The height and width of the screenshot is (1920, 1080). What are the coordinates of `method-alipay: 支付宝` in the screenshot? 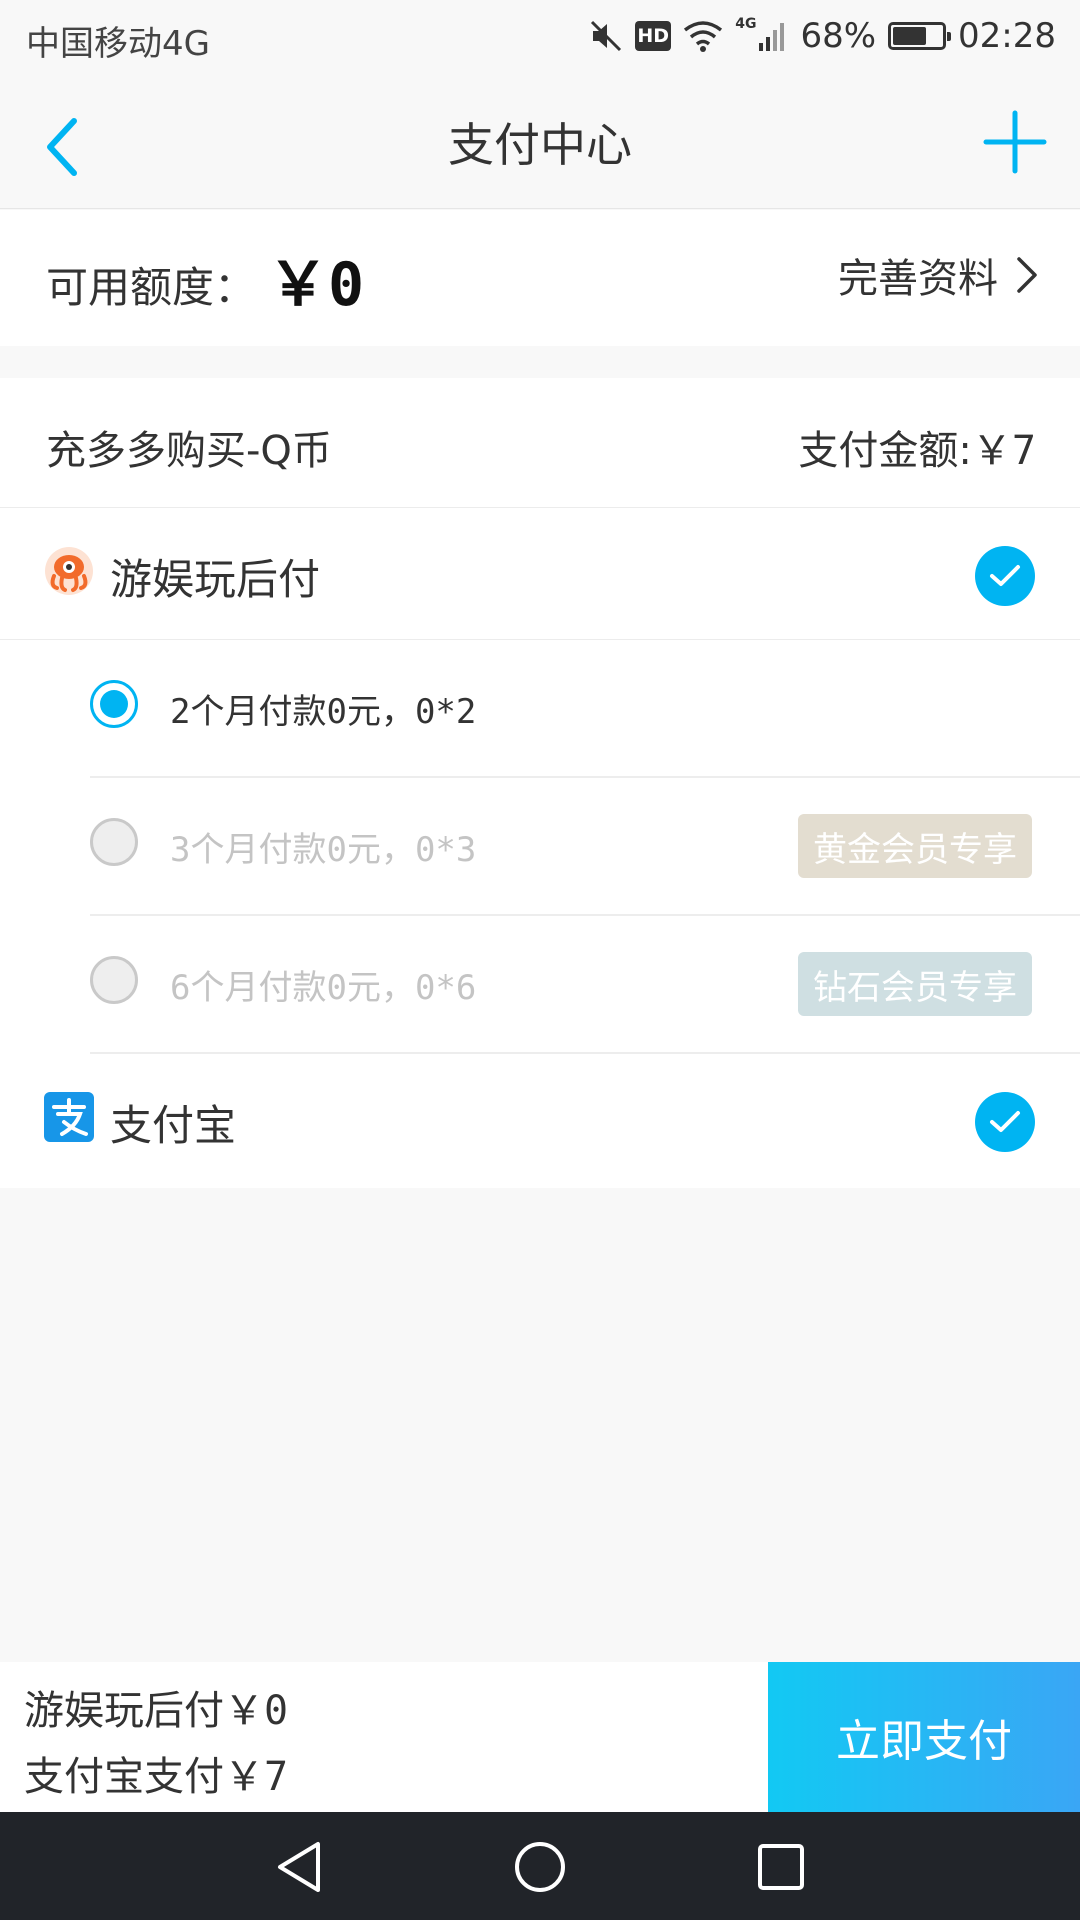 It's located at (540, 1120).